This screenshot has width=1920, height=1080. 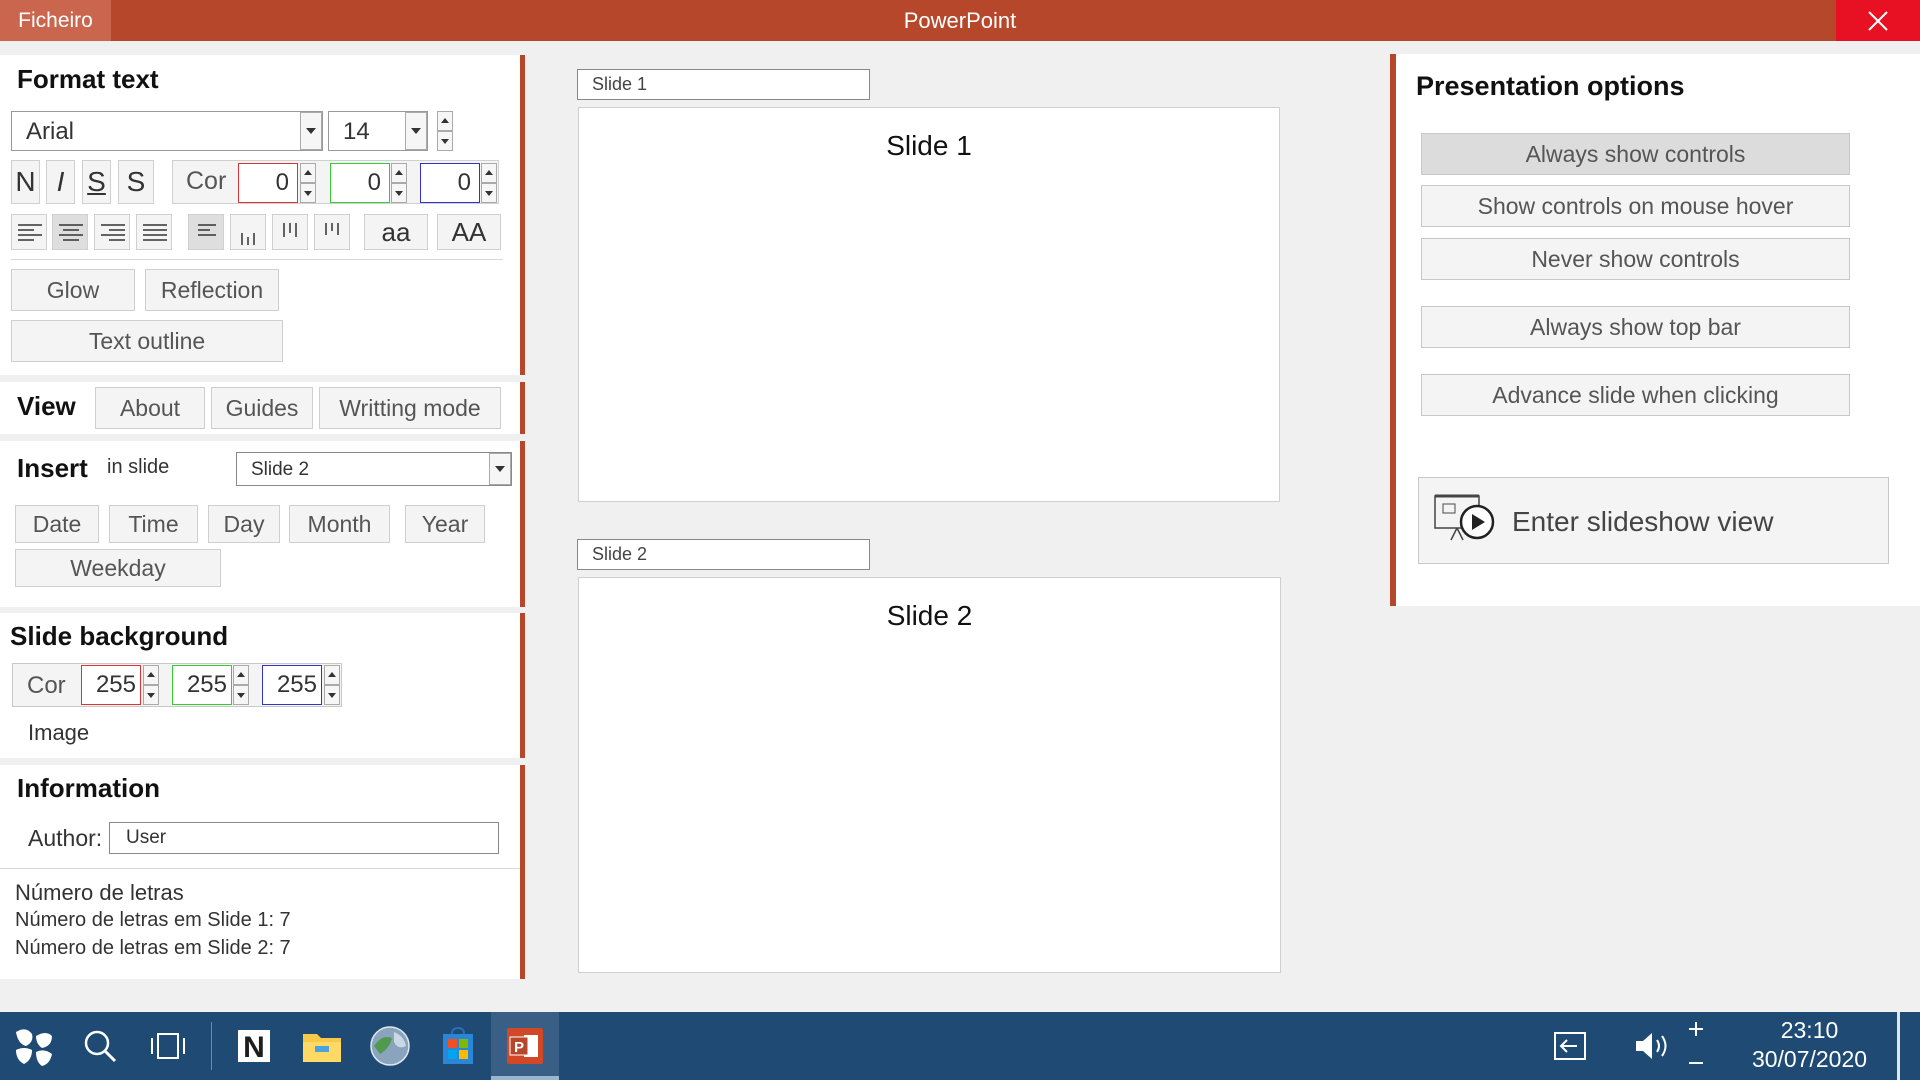 What do you see at coordinates (360, 183) in the screenshot?
I see `text-color-green-input: 0` at bounding box center [360, 183].